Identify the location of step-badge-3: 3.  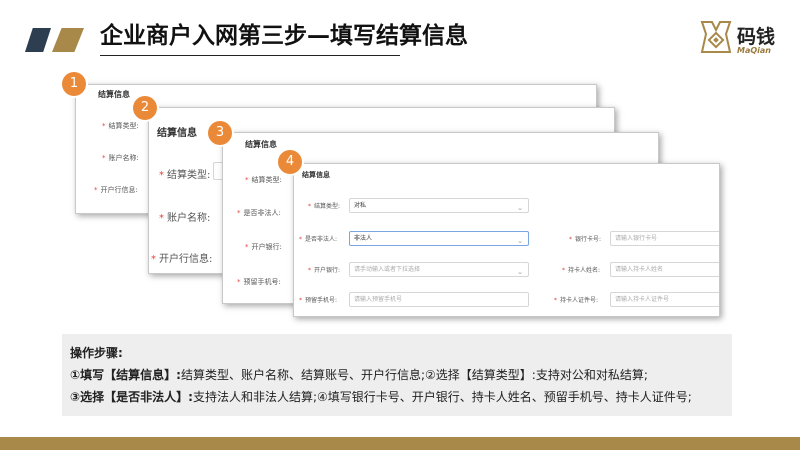
(220, 133).